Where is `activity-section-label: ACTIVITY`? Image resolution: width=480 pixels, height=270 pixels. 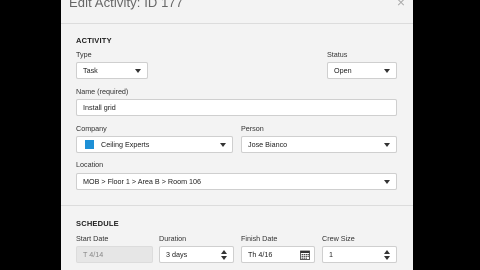
activity-section-label: ACTIVITY is located at coordinates (94, 40).